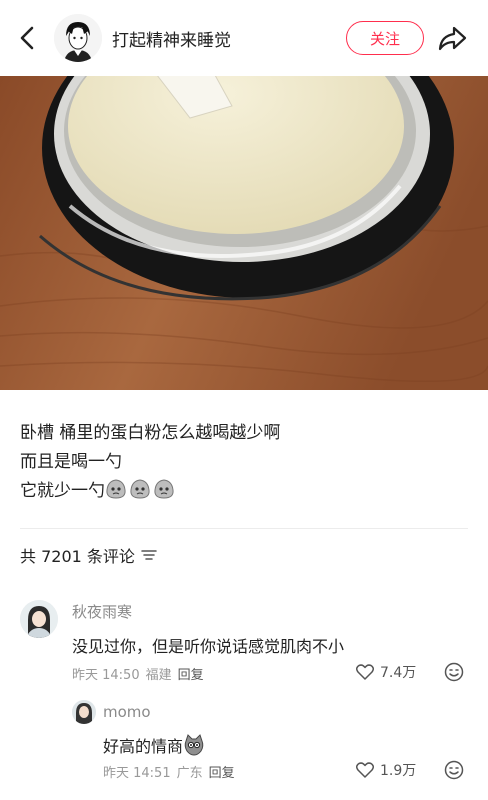 The image size is (488, 800). Describe the element at coordinates (244, 528) in the screenshot. I see `divider` at that location.